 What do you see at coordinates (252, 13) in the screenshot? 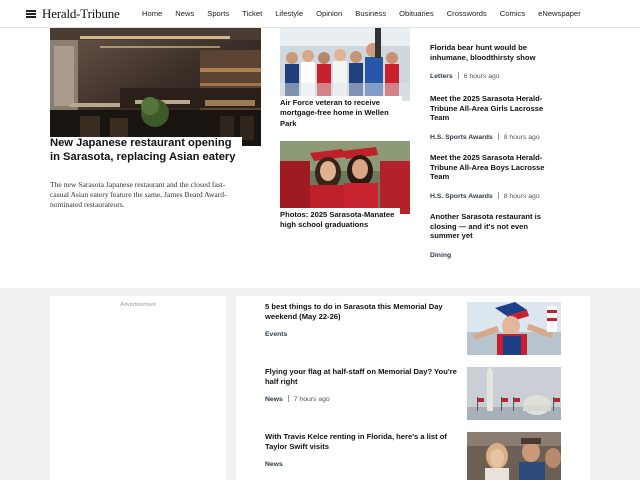
I see `nav-ticket: Ticket` at bounding box center [252, 13].